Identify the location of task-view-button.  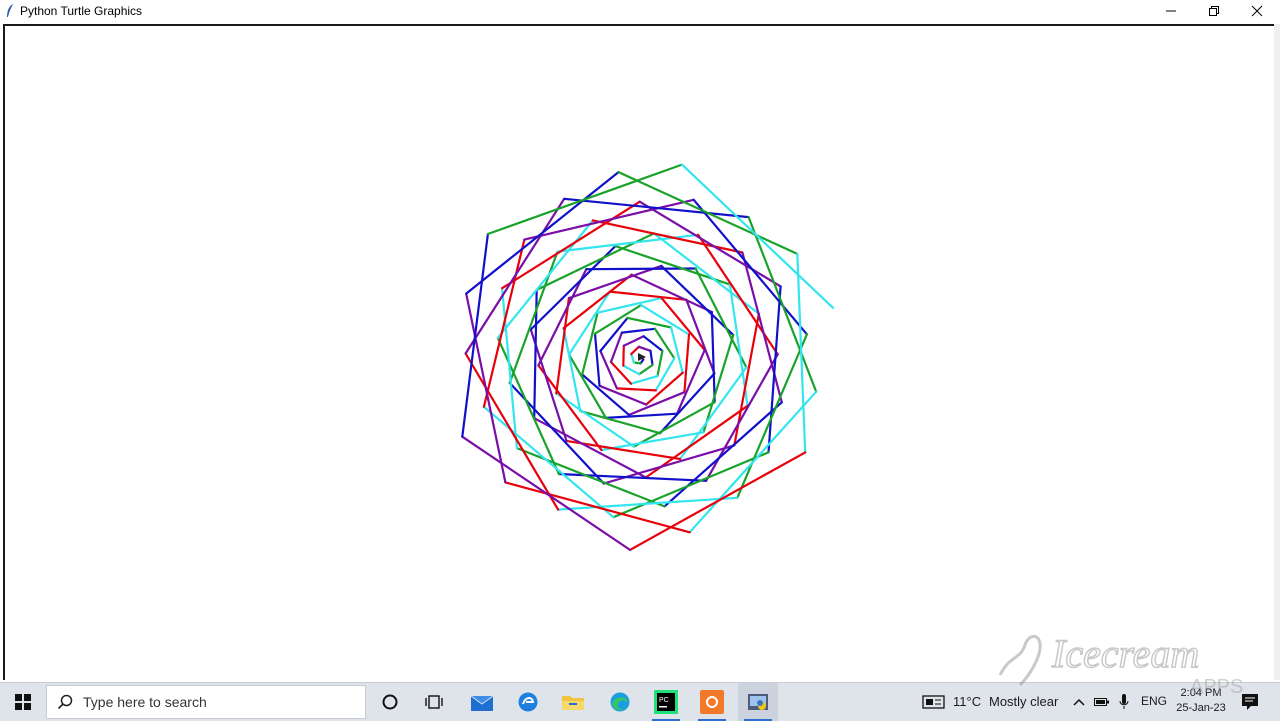
(390, 702).